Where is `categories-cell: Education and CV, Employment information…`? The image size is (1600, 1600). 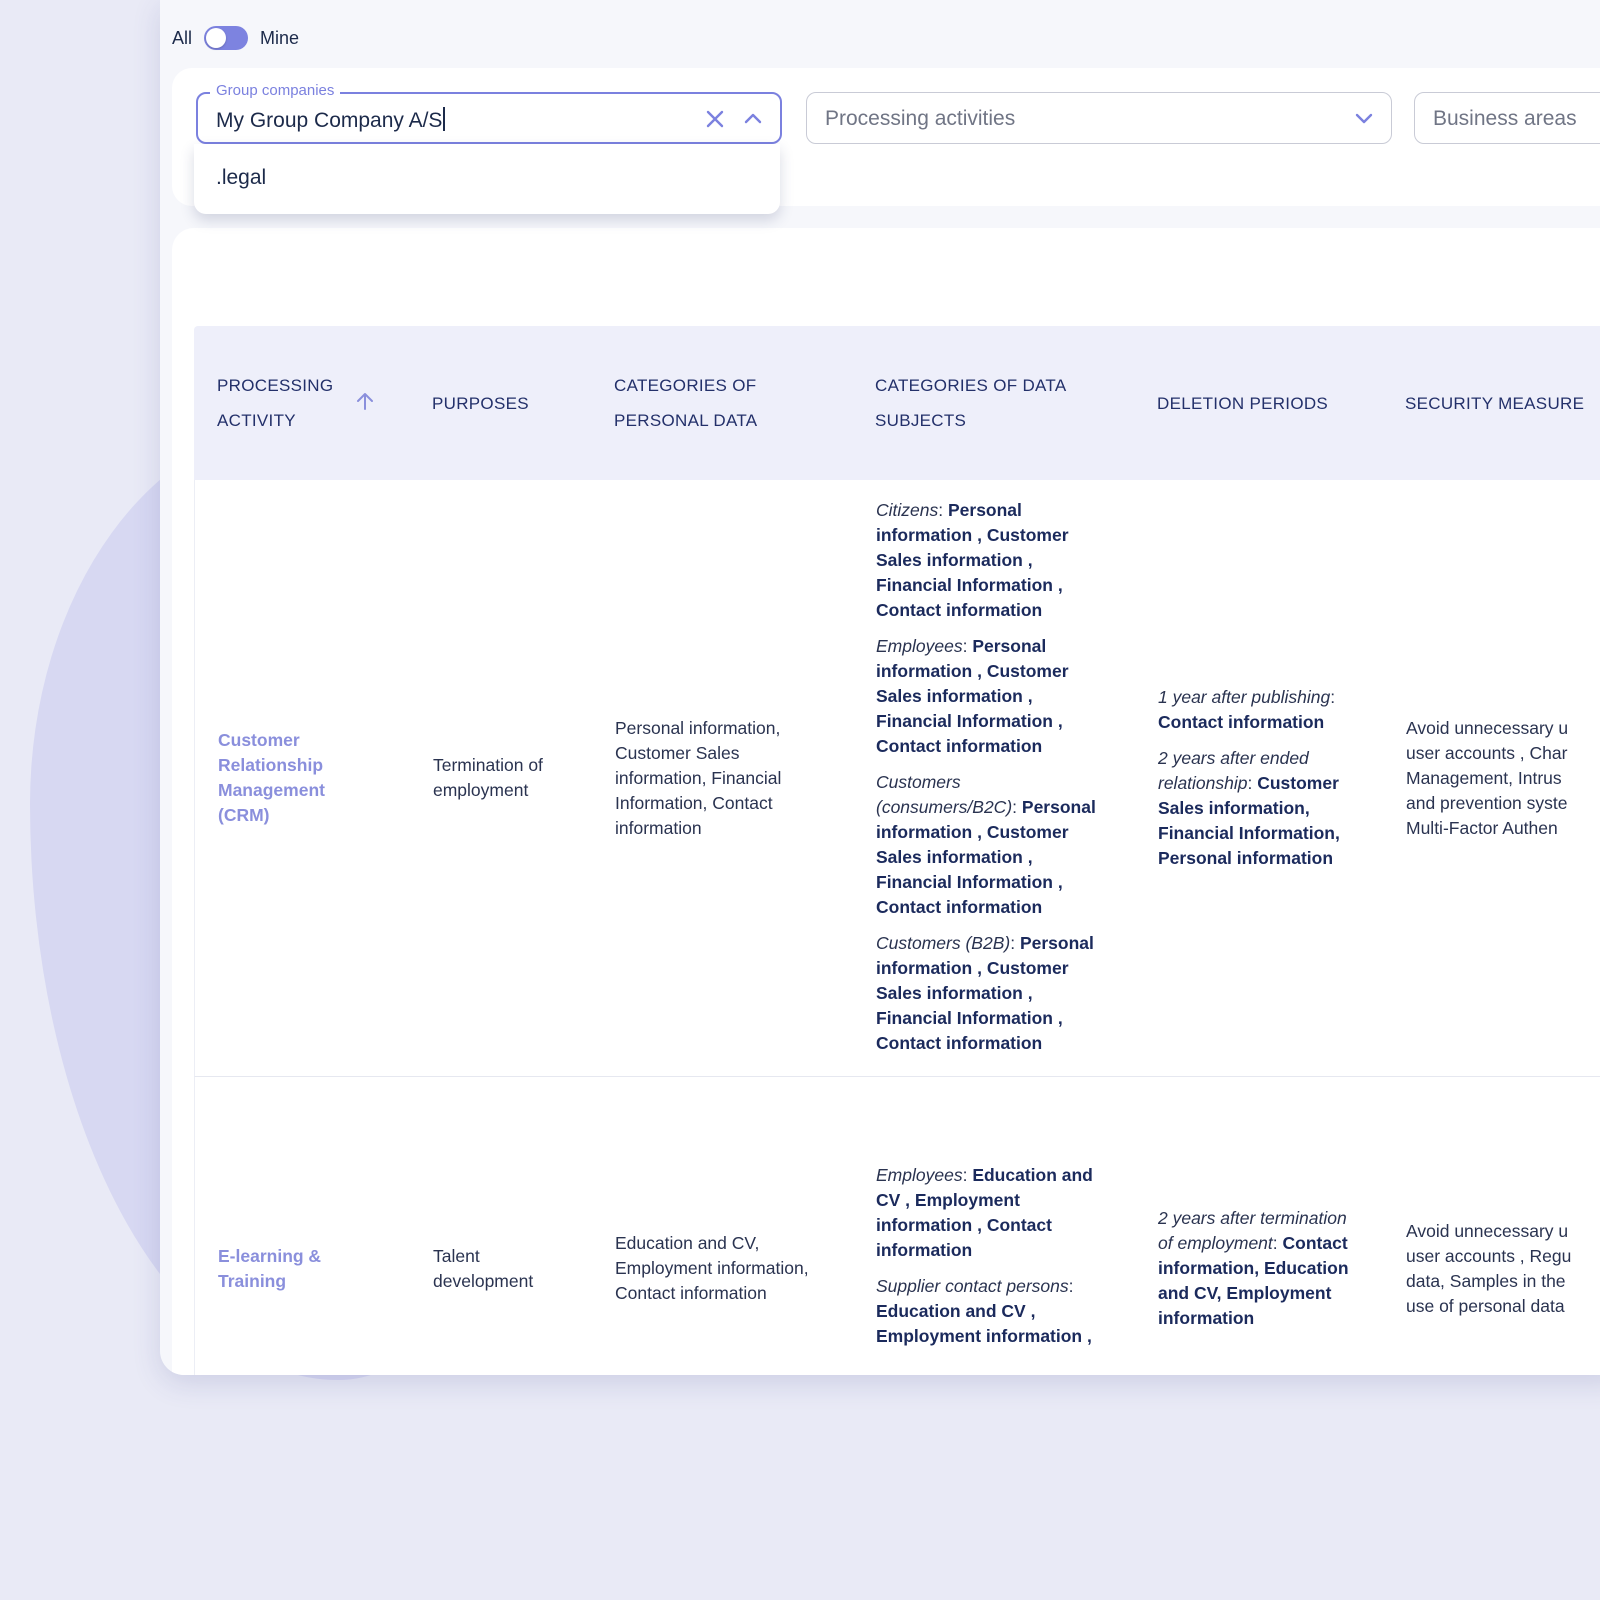
categories-cell: Education and CV, Employment information… is located at coordinates (712, 1268).